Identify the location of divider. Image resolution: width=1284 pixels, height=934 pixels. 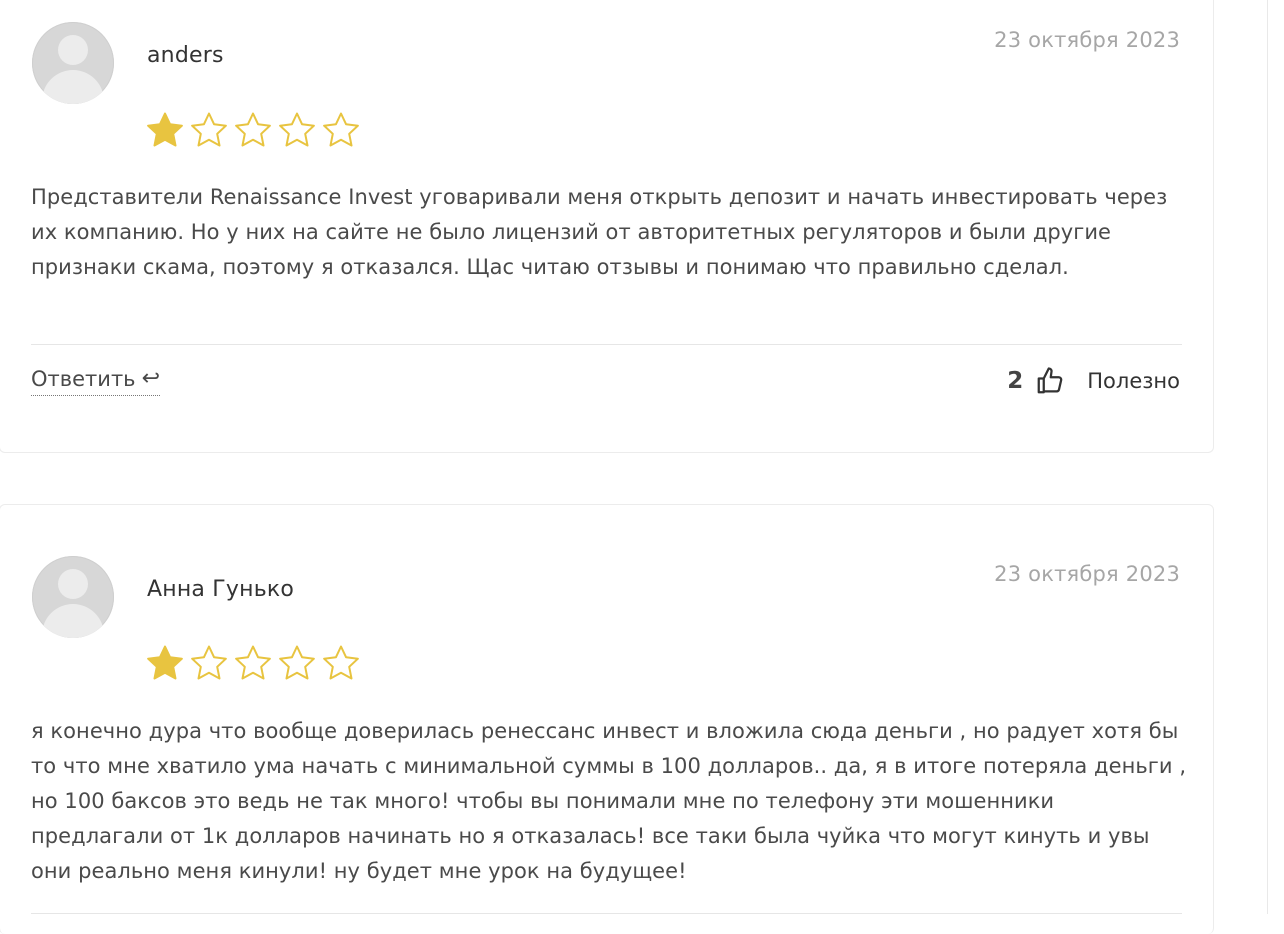
(606, 344).